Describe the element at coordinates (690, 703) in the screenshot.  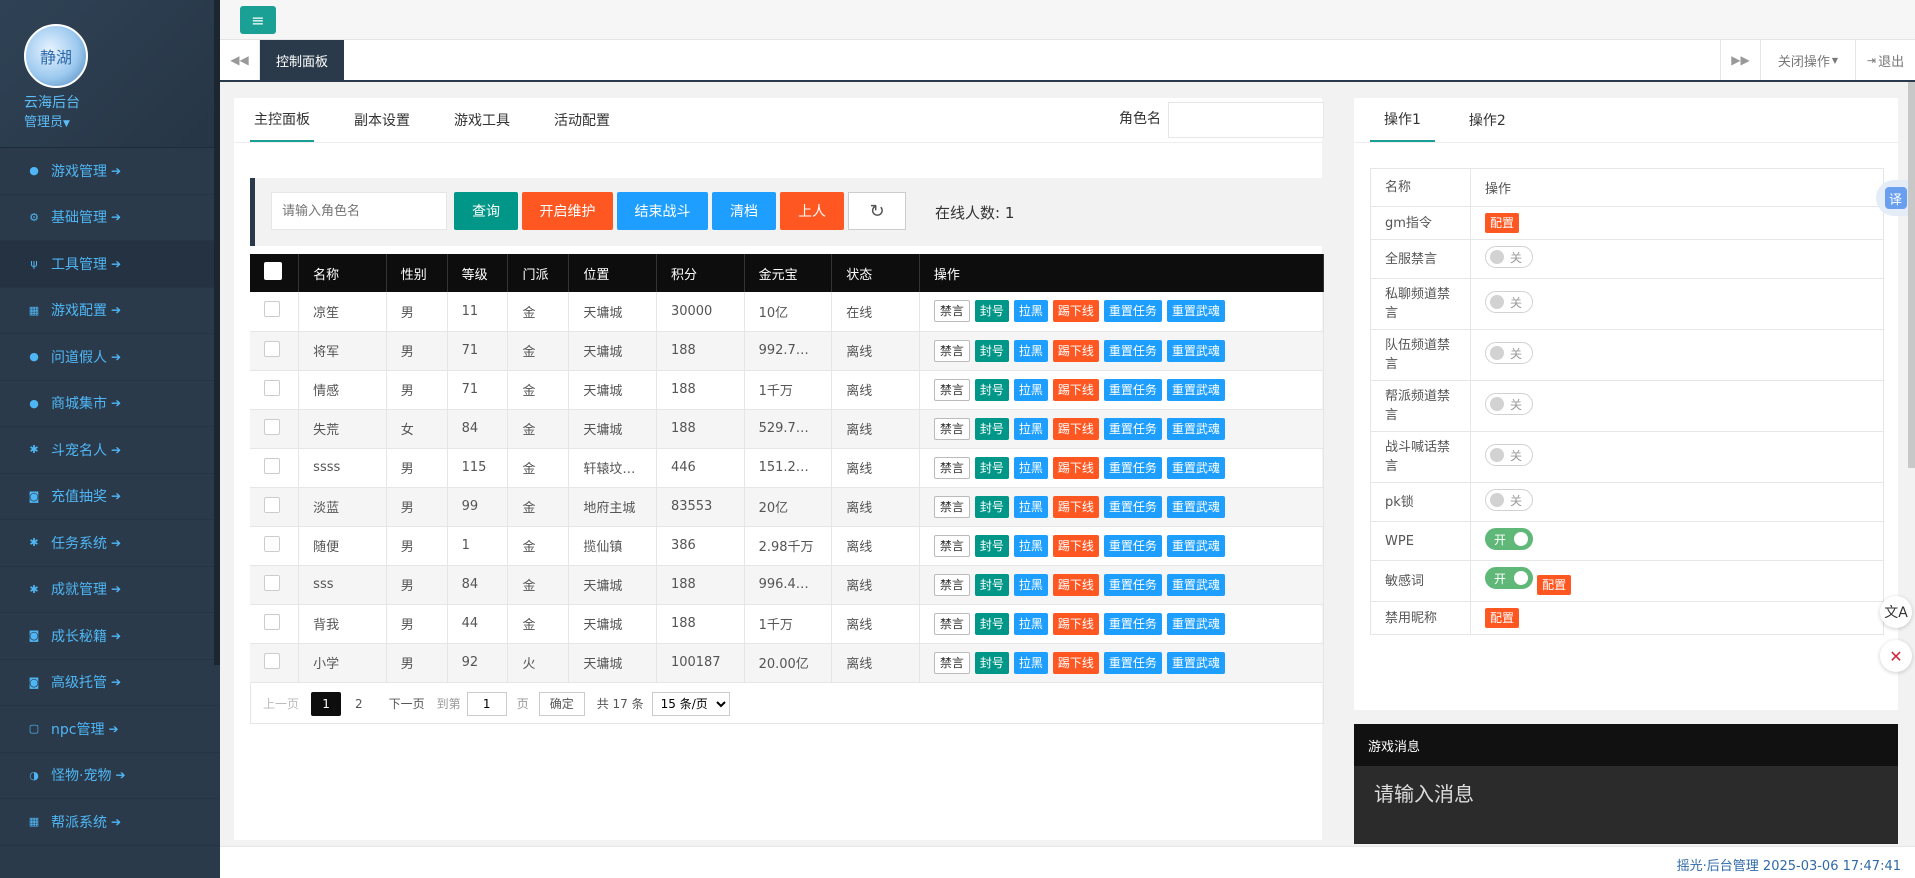
I see `per-page-select: 15 条/页` at that location.